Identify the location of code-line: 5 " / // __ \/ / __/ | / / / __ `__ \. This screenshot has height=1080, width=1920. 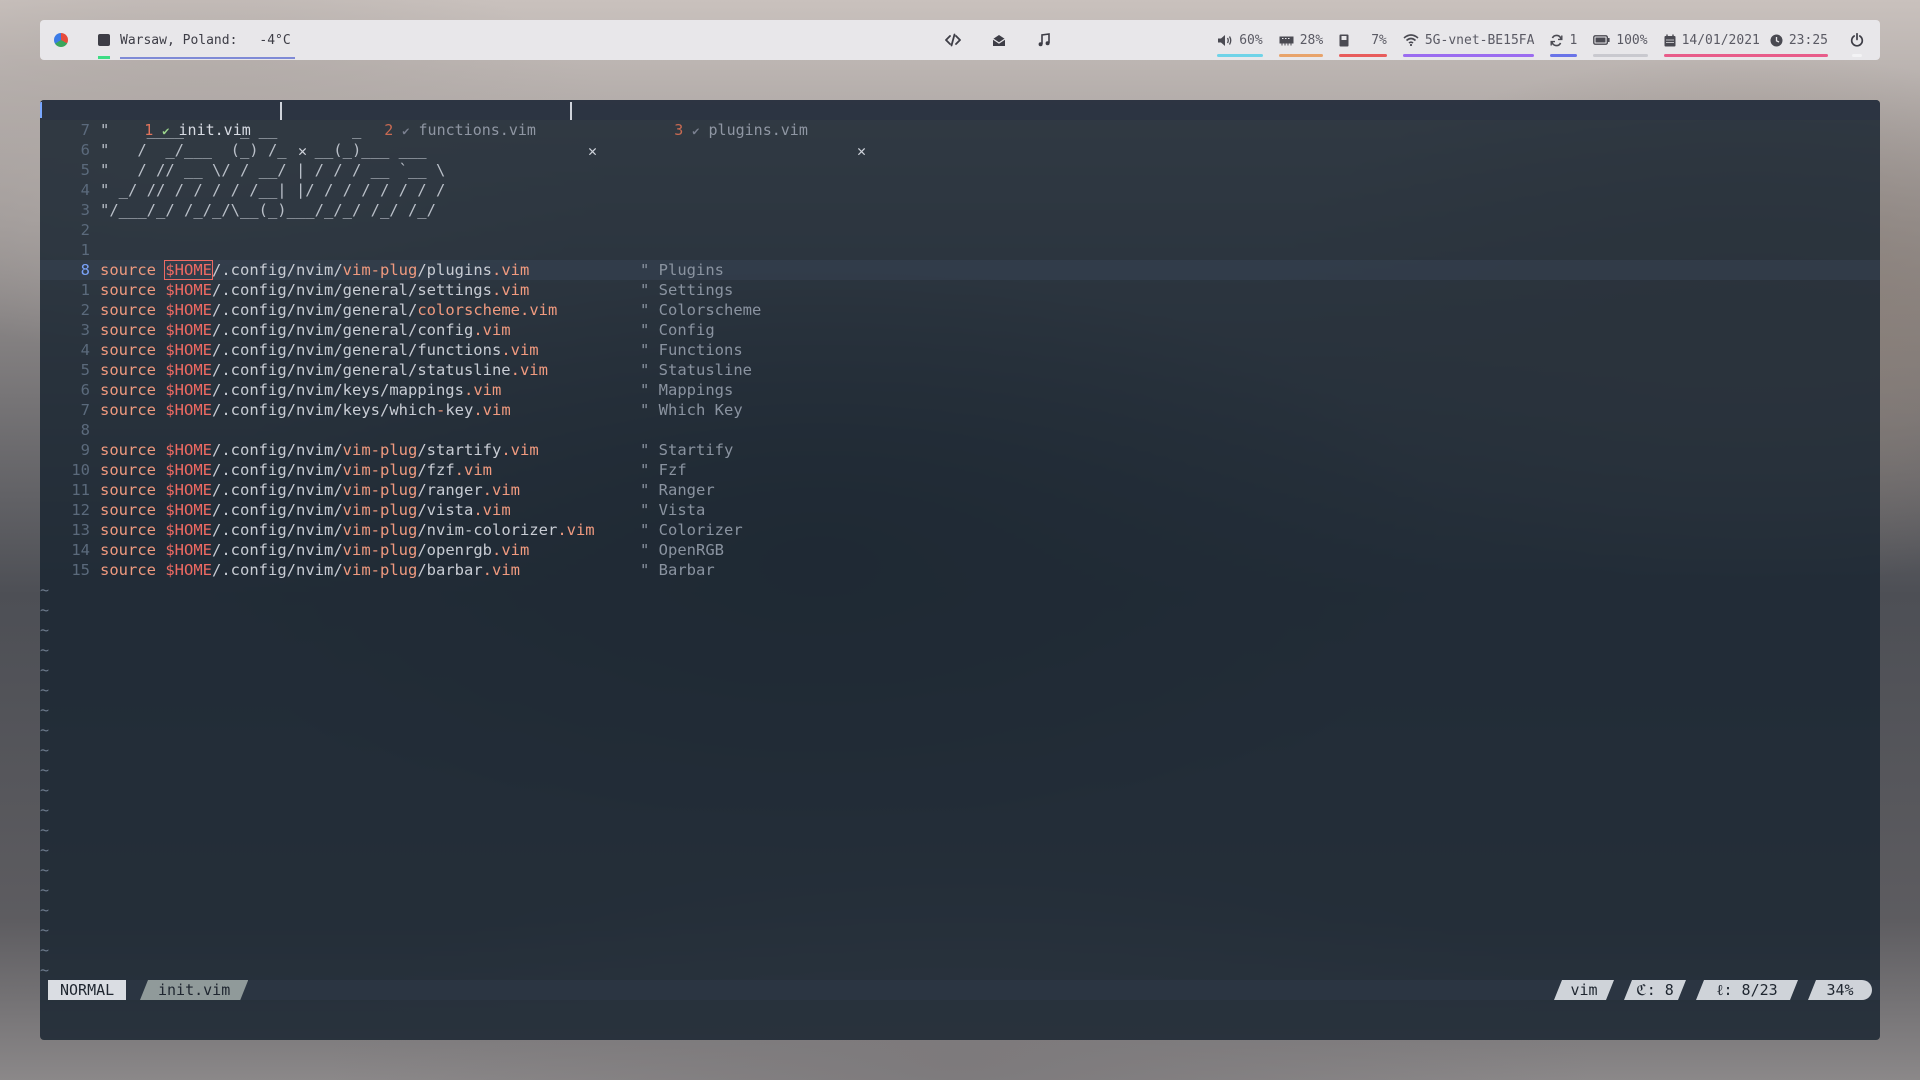
(960, 170).